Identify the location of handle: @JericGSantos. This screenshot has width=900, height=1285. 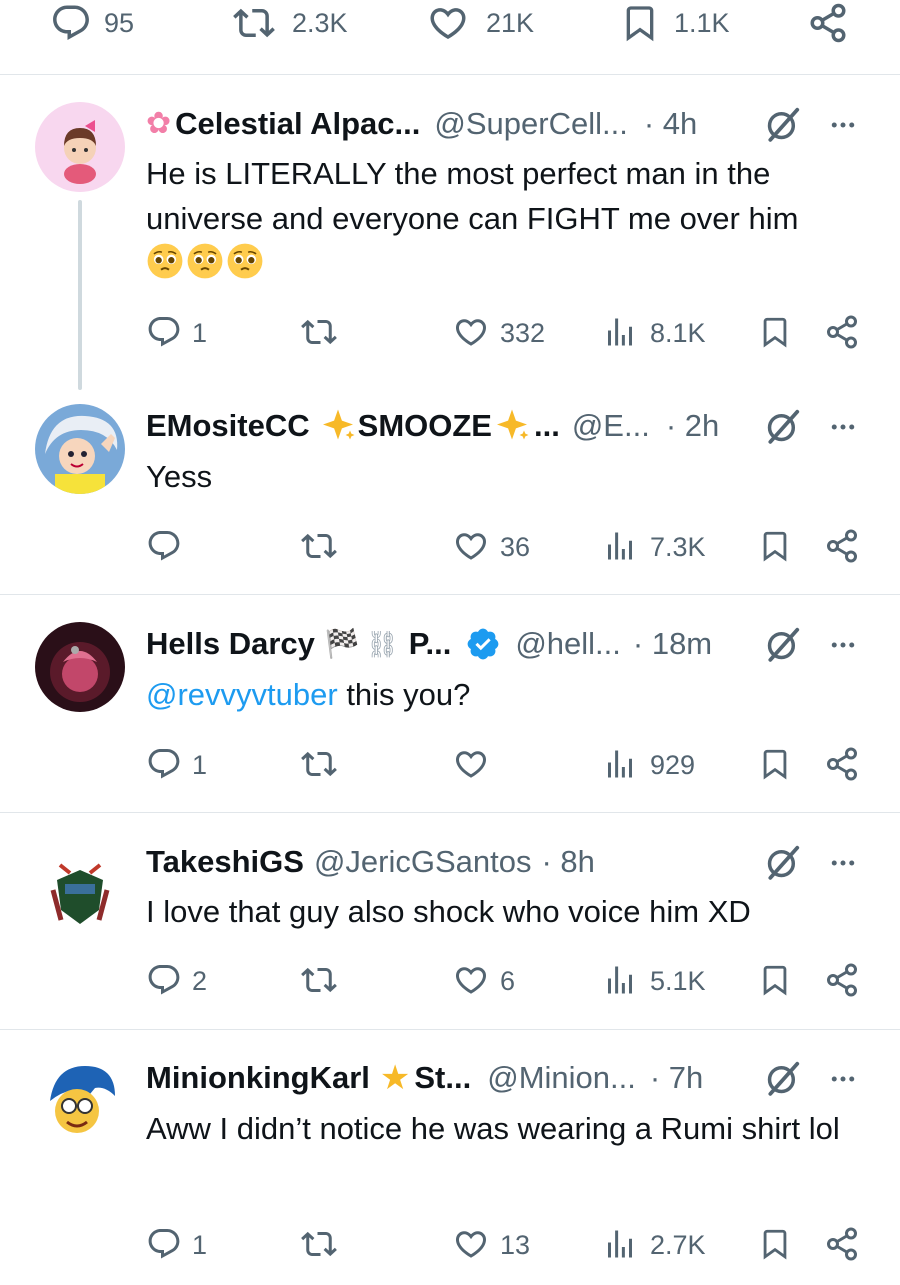
(423, 862).